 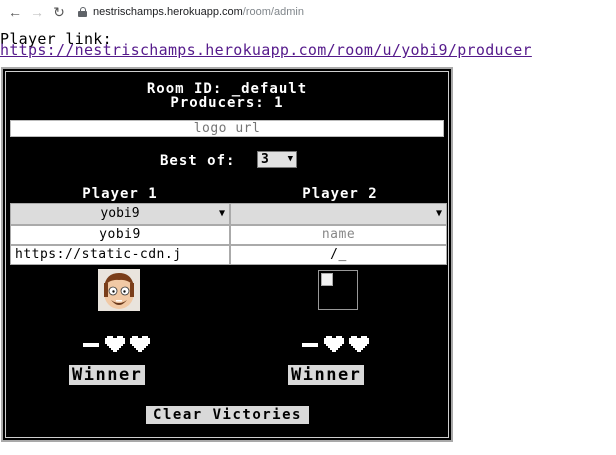 What do you see at coordinates (227, 415) in the screenshot?
I see `clear-victories-button: Clear Victories` at bounding box center [227, 415].